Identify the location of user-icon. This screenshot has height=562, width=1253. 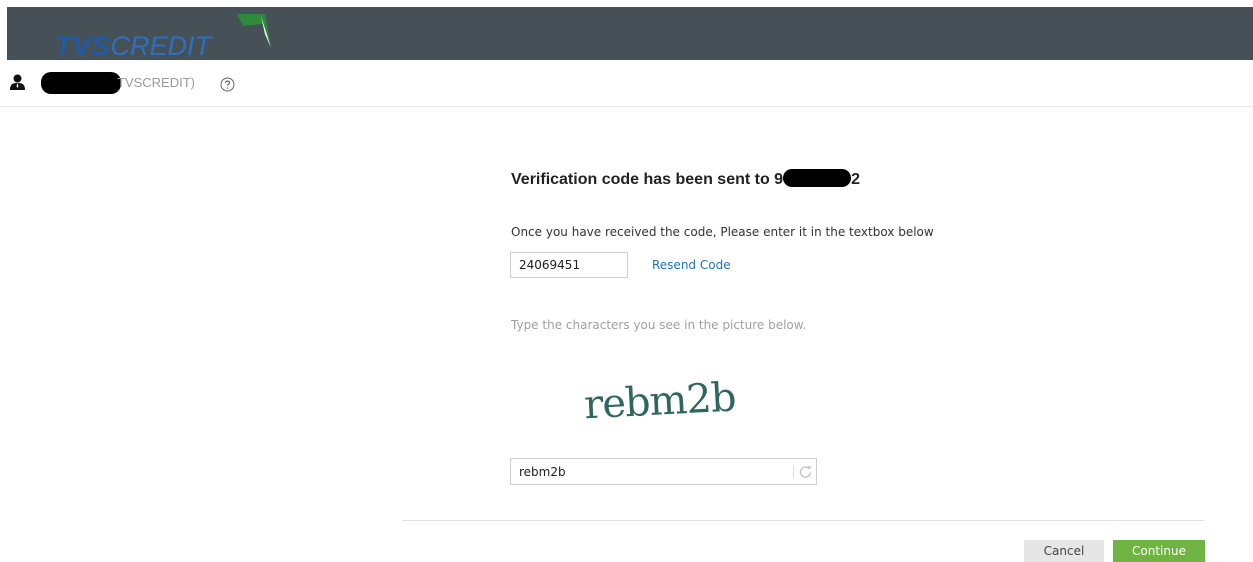
(17, 82).